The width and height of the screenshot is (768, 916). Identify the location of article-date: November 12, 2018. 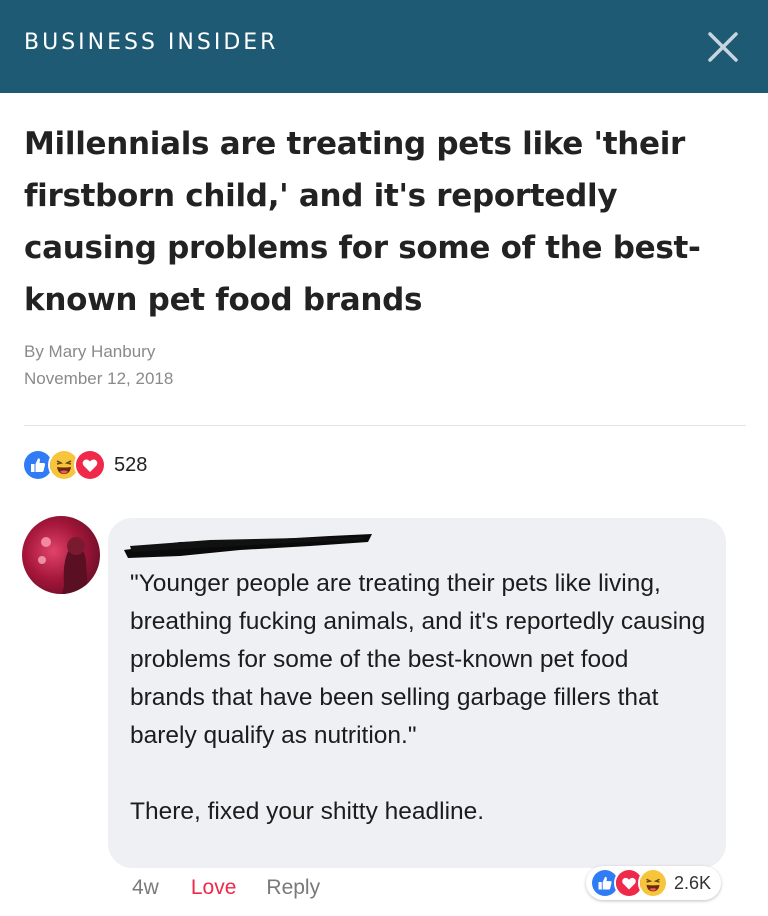
(99, 378).